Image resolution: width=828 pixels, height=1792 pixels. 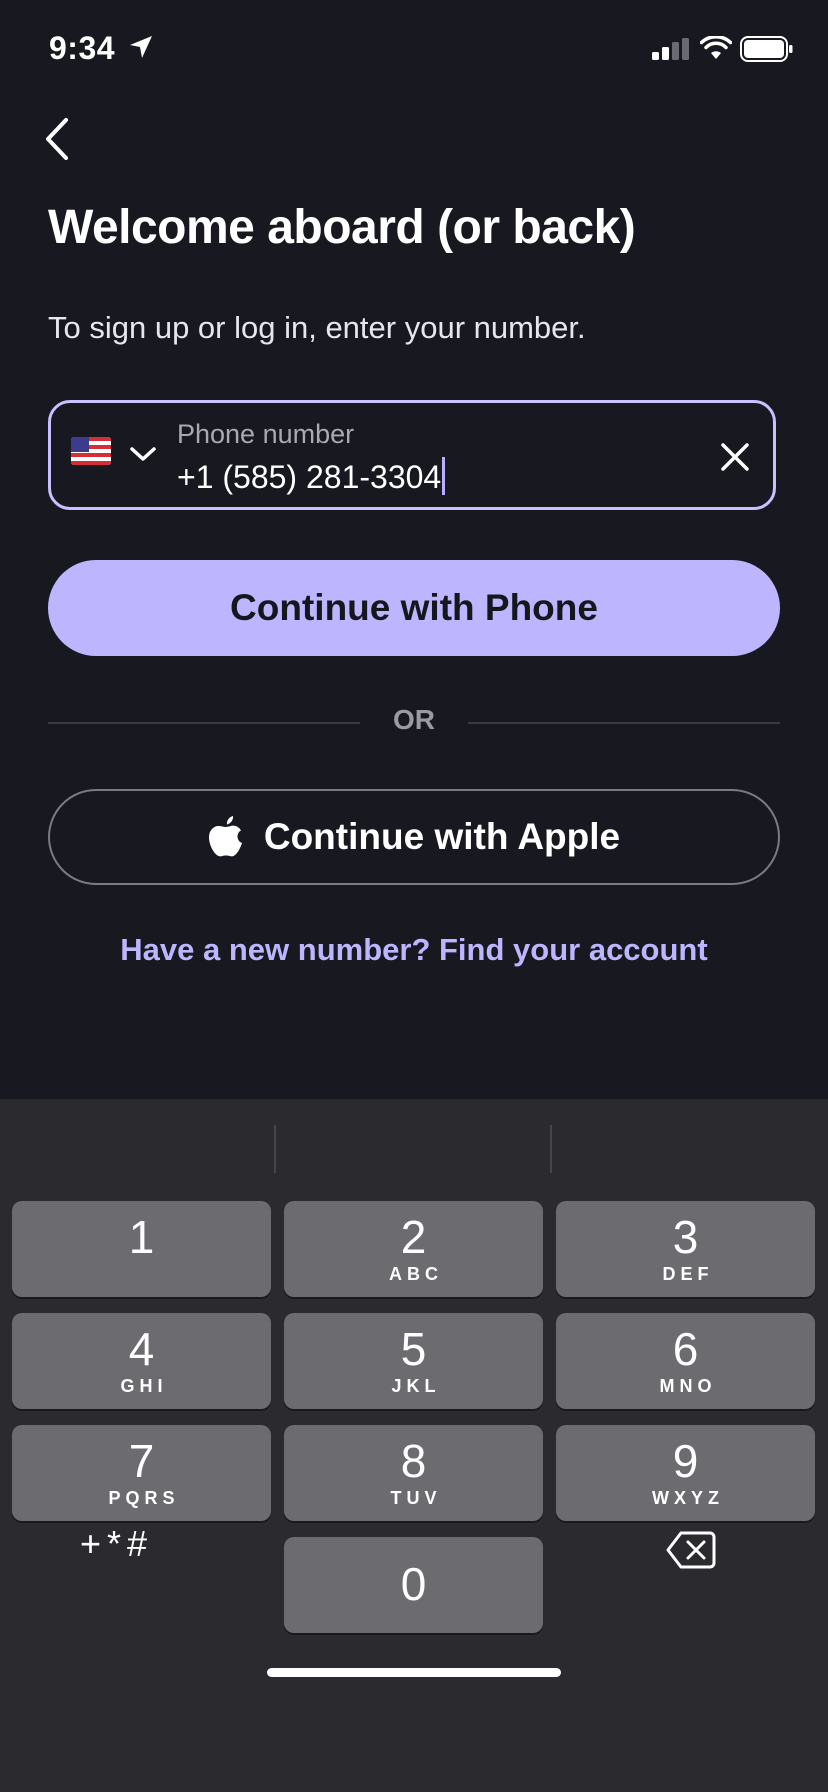 I want to click on key-digit: 4, so click(x=141, y=1349).